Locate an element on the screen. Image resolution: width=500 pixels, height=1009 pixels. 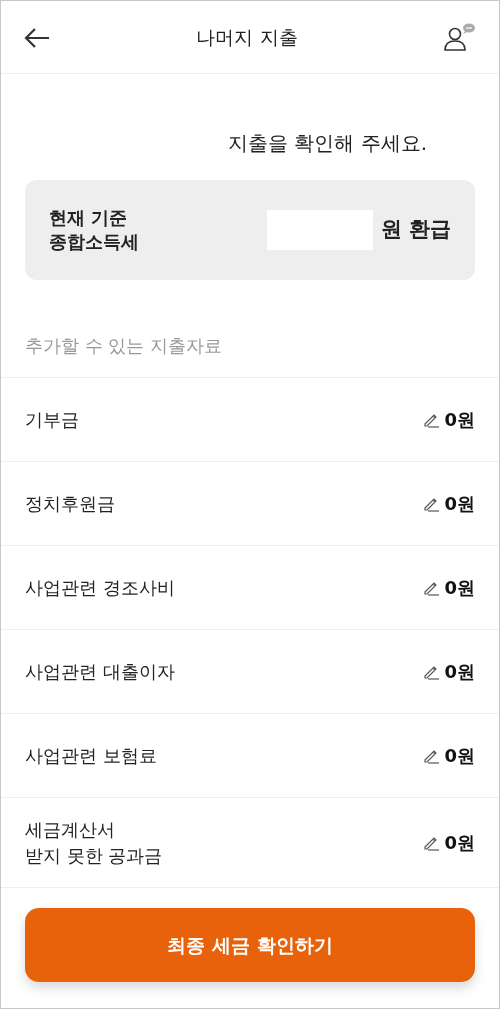
expense-name: 정치후원금 is located at coordinates (70, 503).